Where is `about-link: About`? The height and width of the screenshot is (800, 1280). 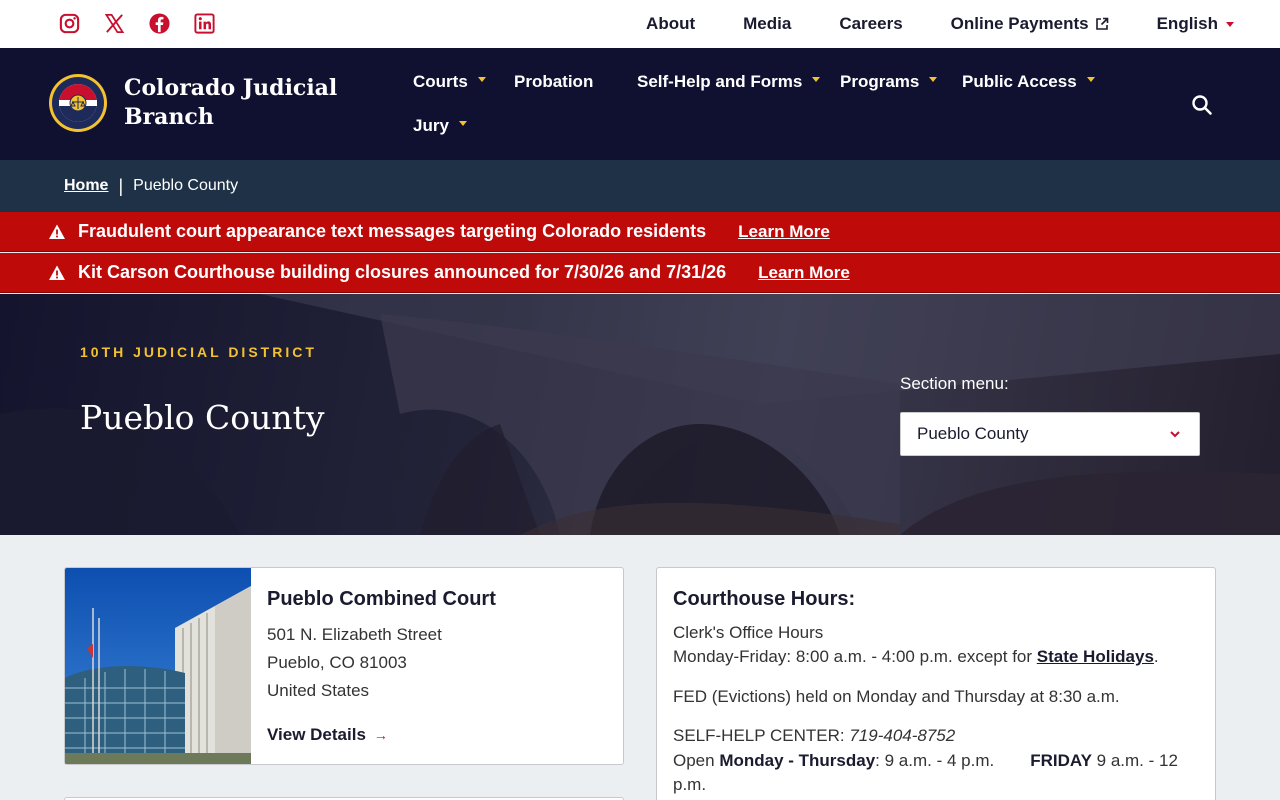
about-link: About is located at coordinates (670, 24).